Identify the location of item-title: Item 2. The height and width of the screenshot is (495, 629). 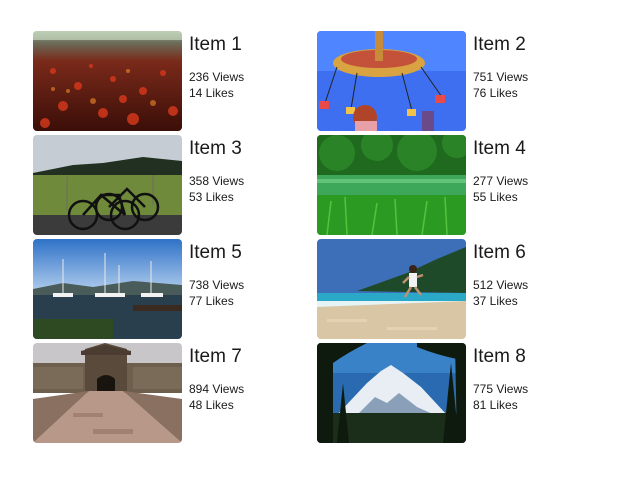
(499, 44).